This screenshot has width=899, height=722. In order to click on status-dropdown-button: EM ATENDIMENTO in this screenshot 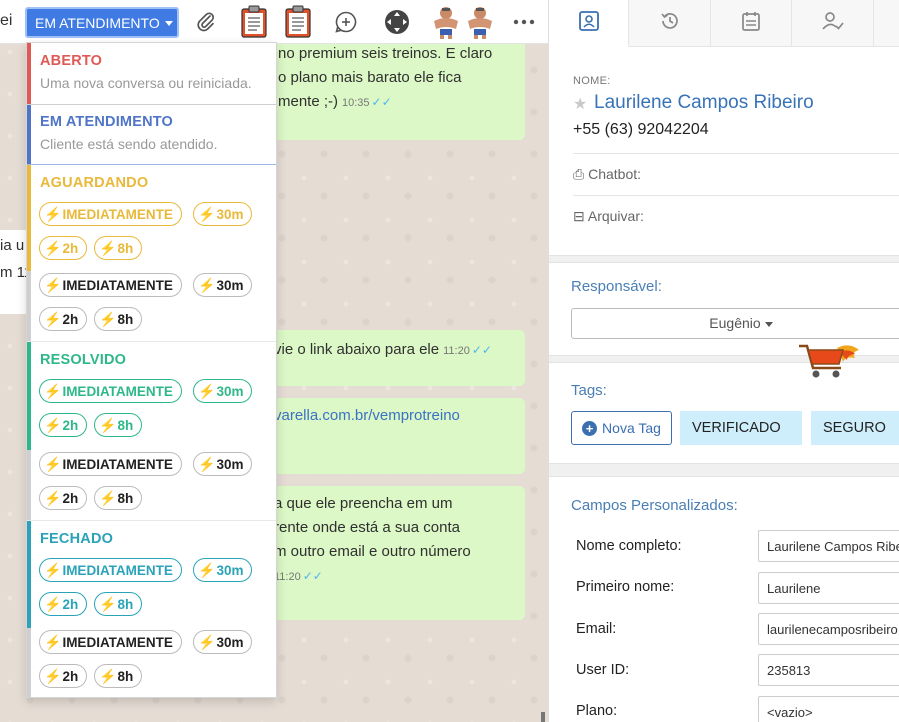, I will do `click(102, 22)`.